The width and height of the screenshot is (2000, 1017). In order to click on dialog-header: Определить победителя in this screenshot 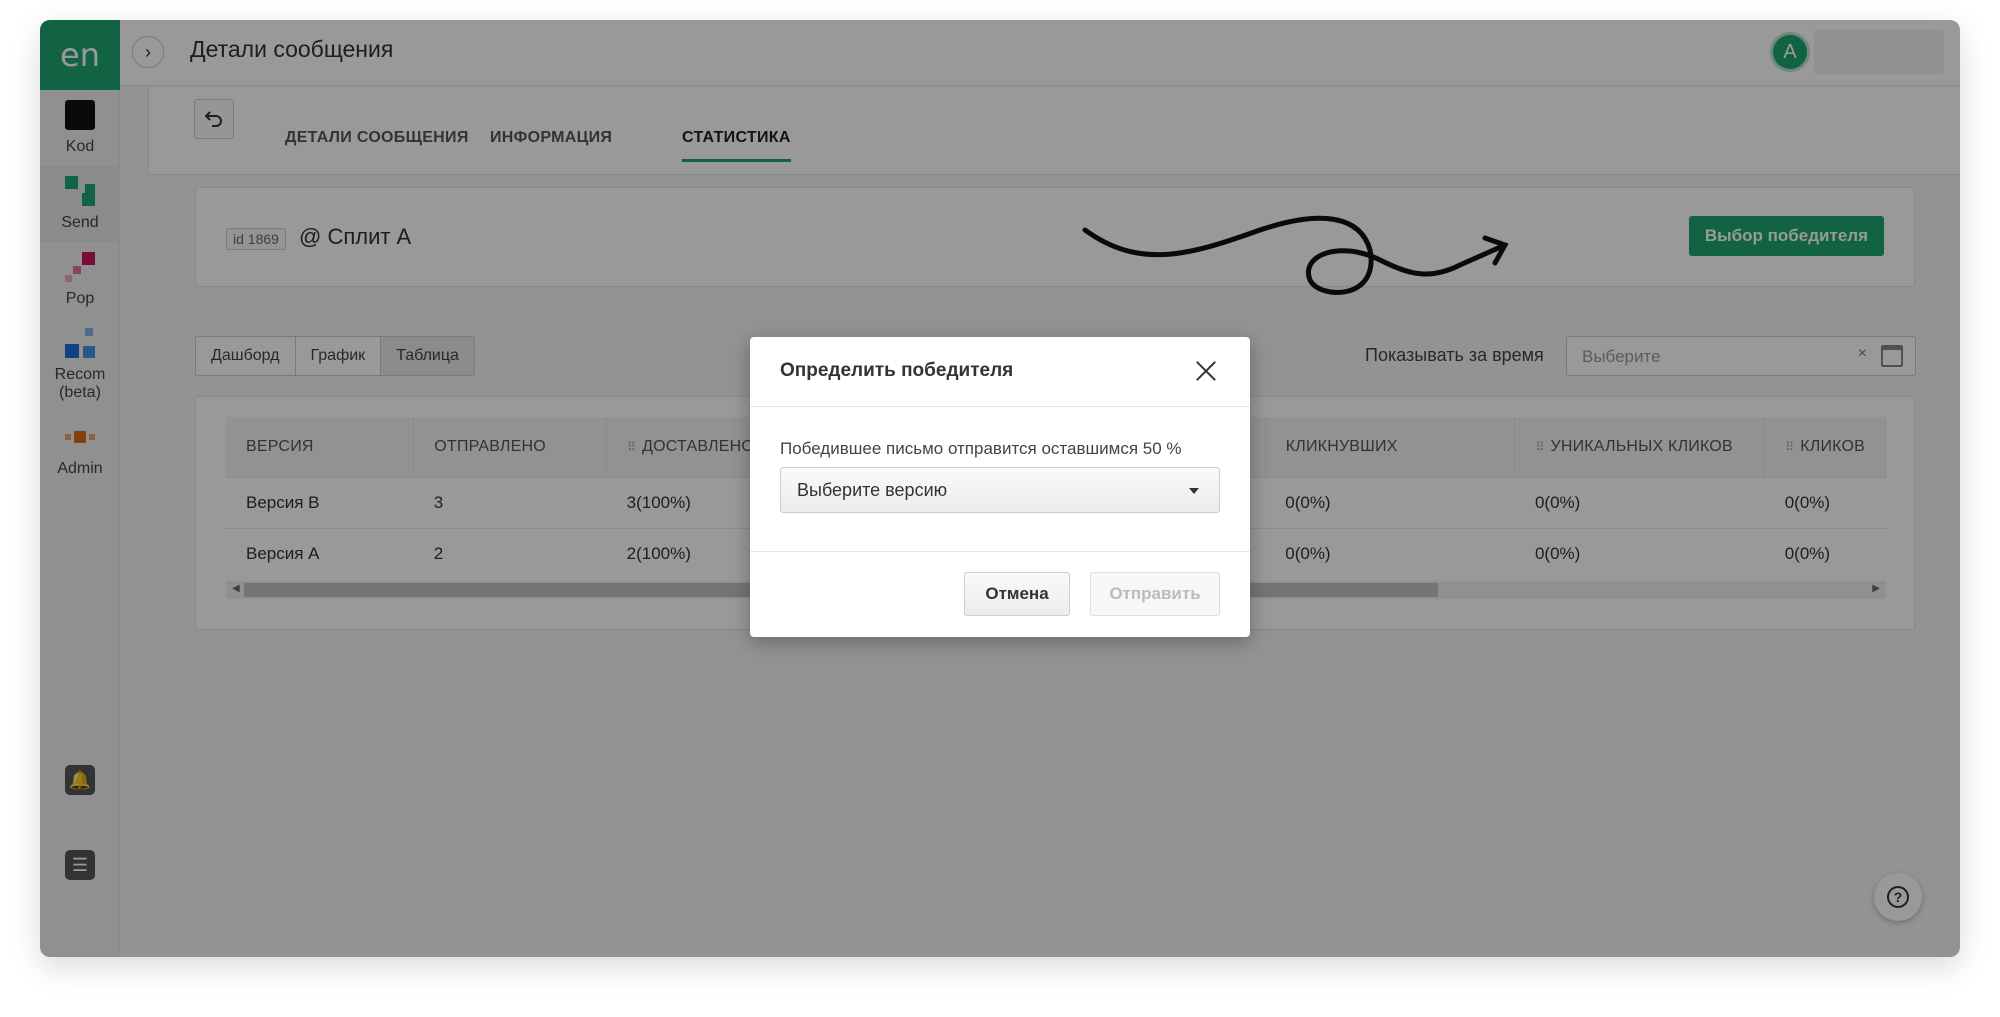, I will do `click(1000, 372)`.